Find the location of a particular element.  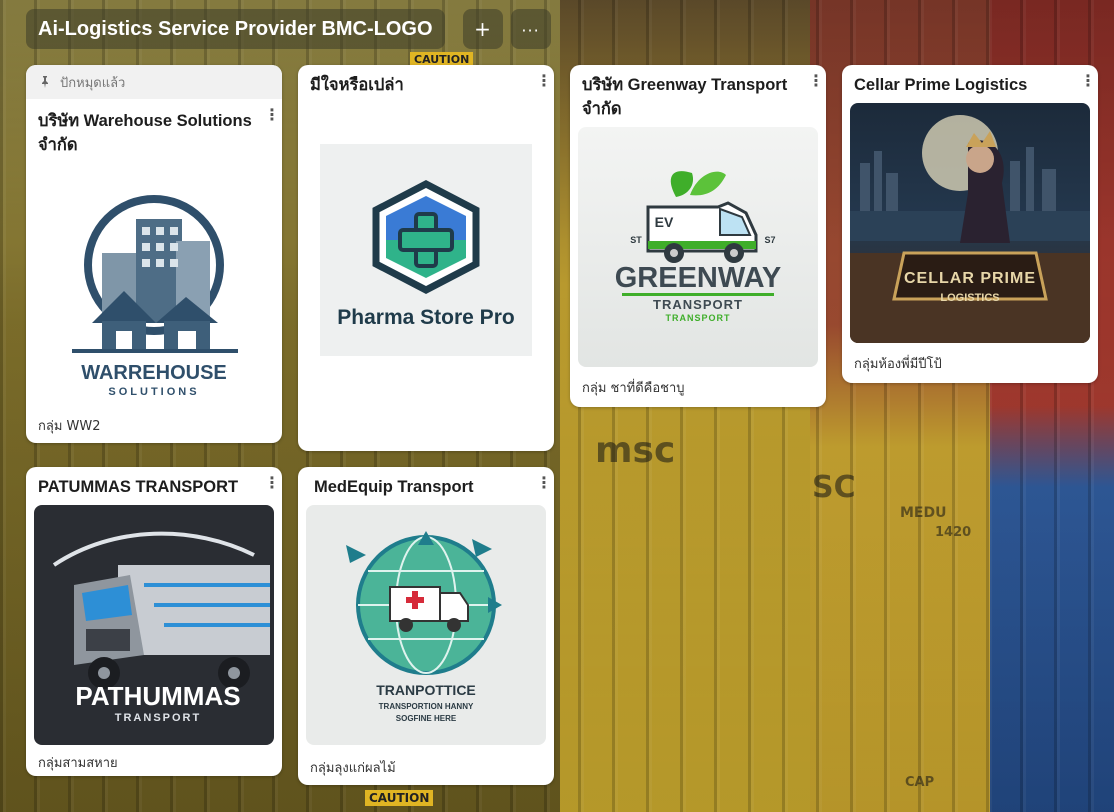

pinned-indicator: ปักหมุดแล้ว is located at coordinates (154, 82).